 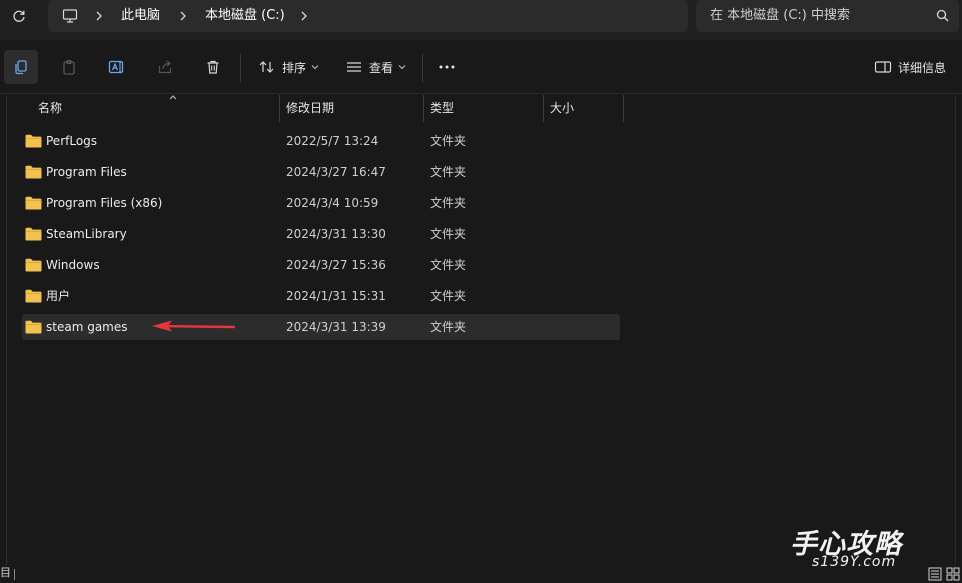 I want to click on file-modified: 2024/3/27 16:47, so click(x=336, y=172).